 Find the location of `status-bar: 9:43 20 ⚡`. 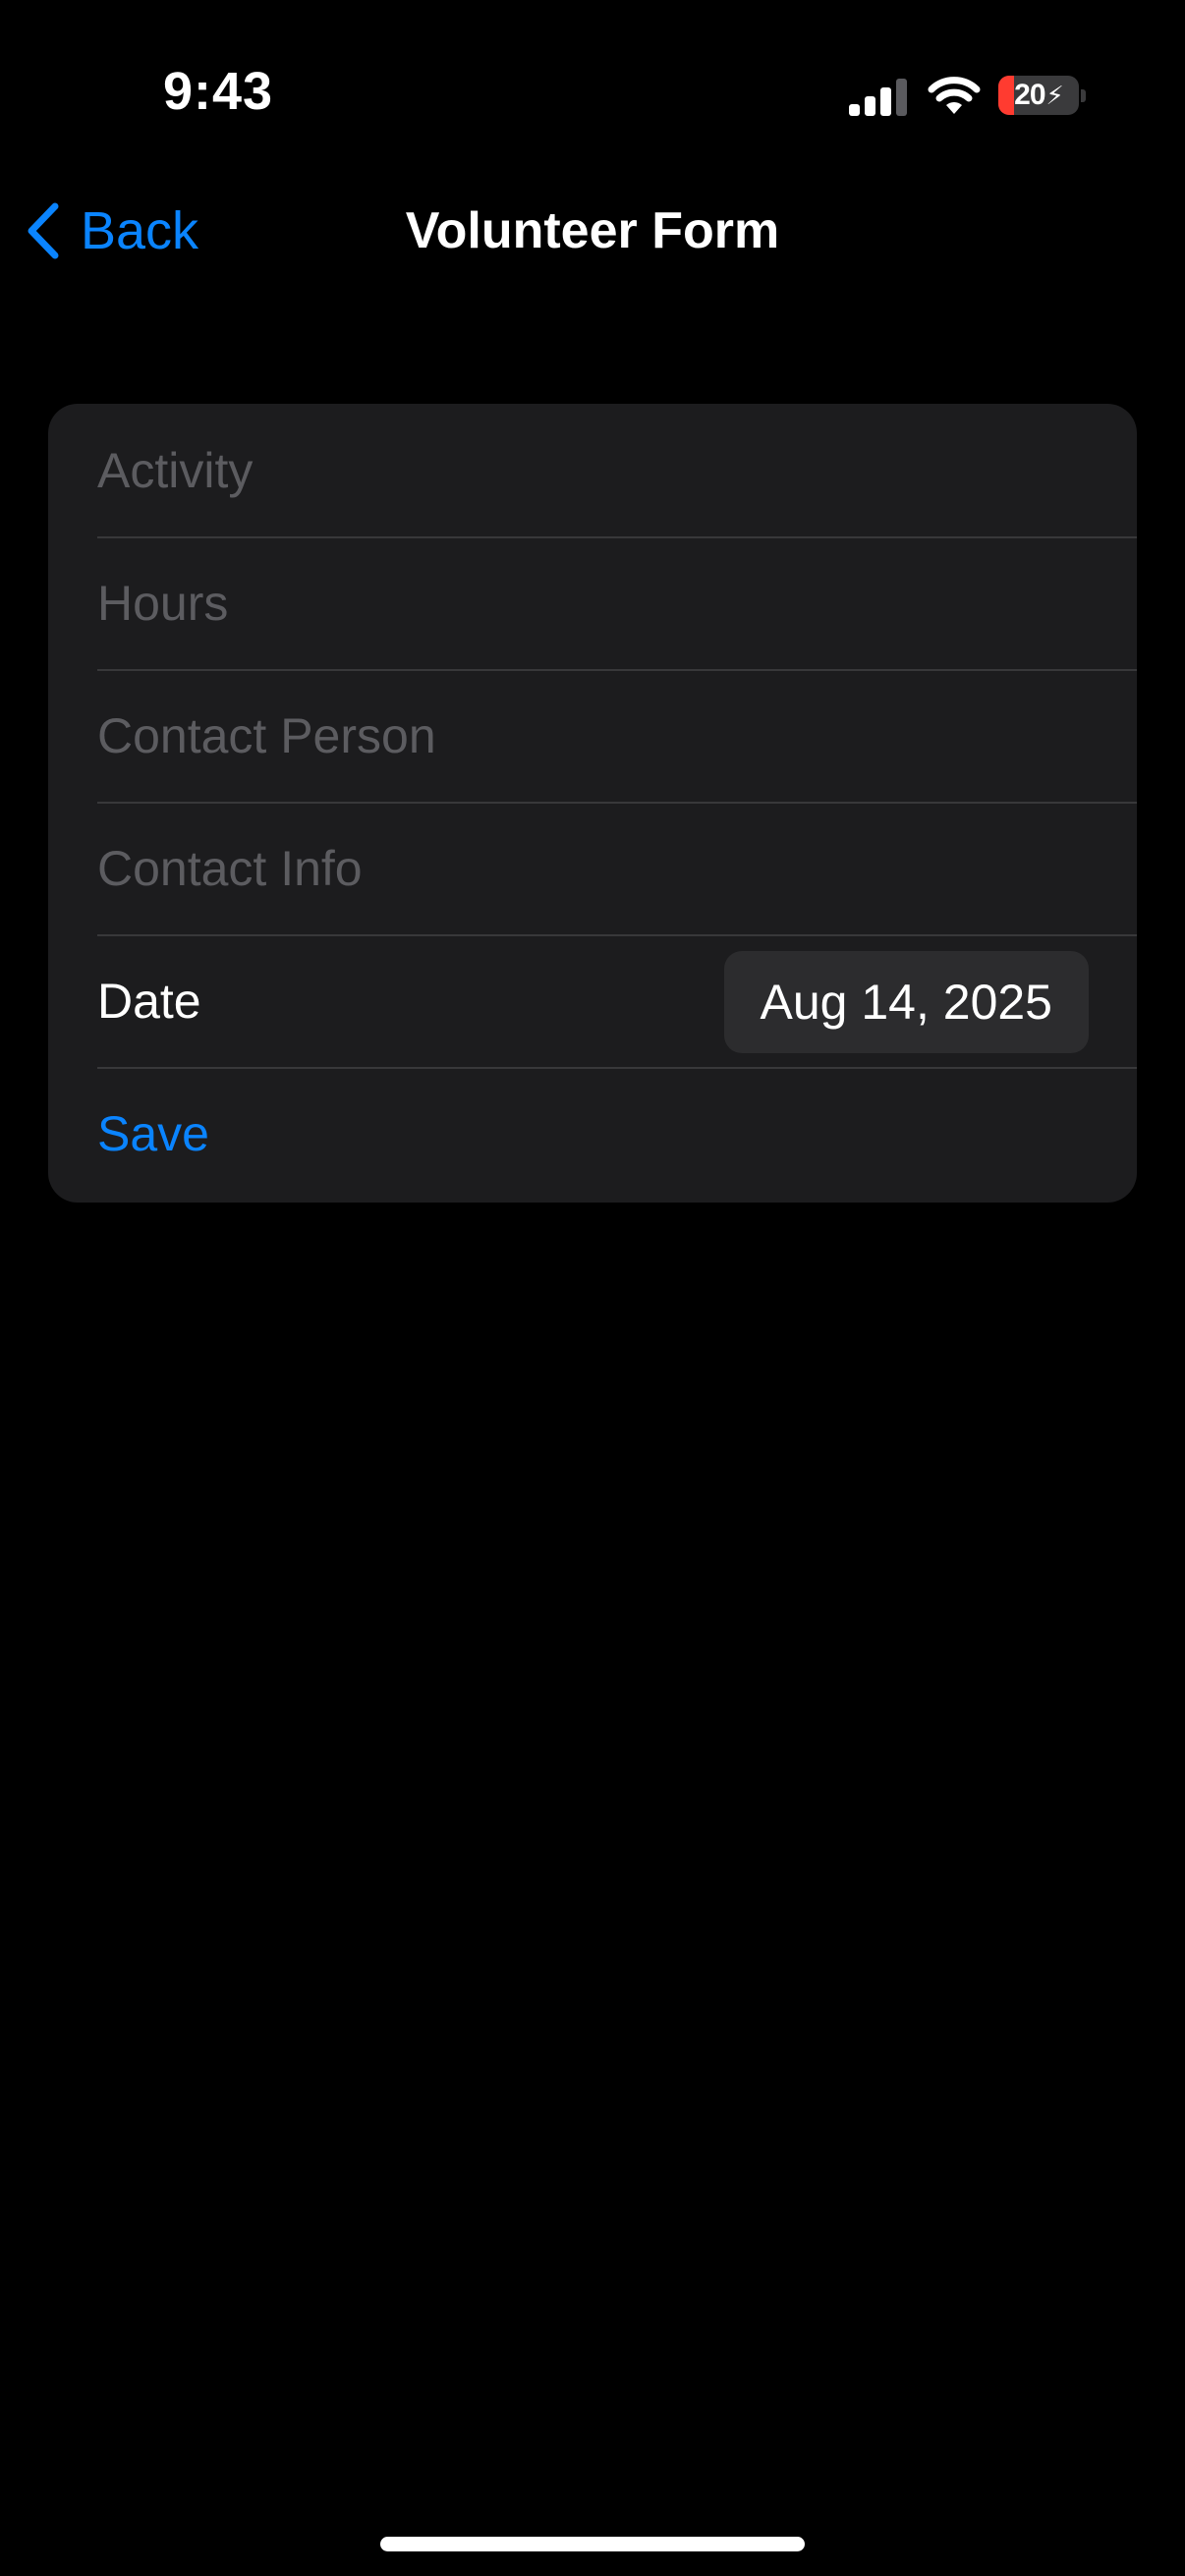

status-bar: 9:43 20 ⚡ is located at coordinates (592, 93).